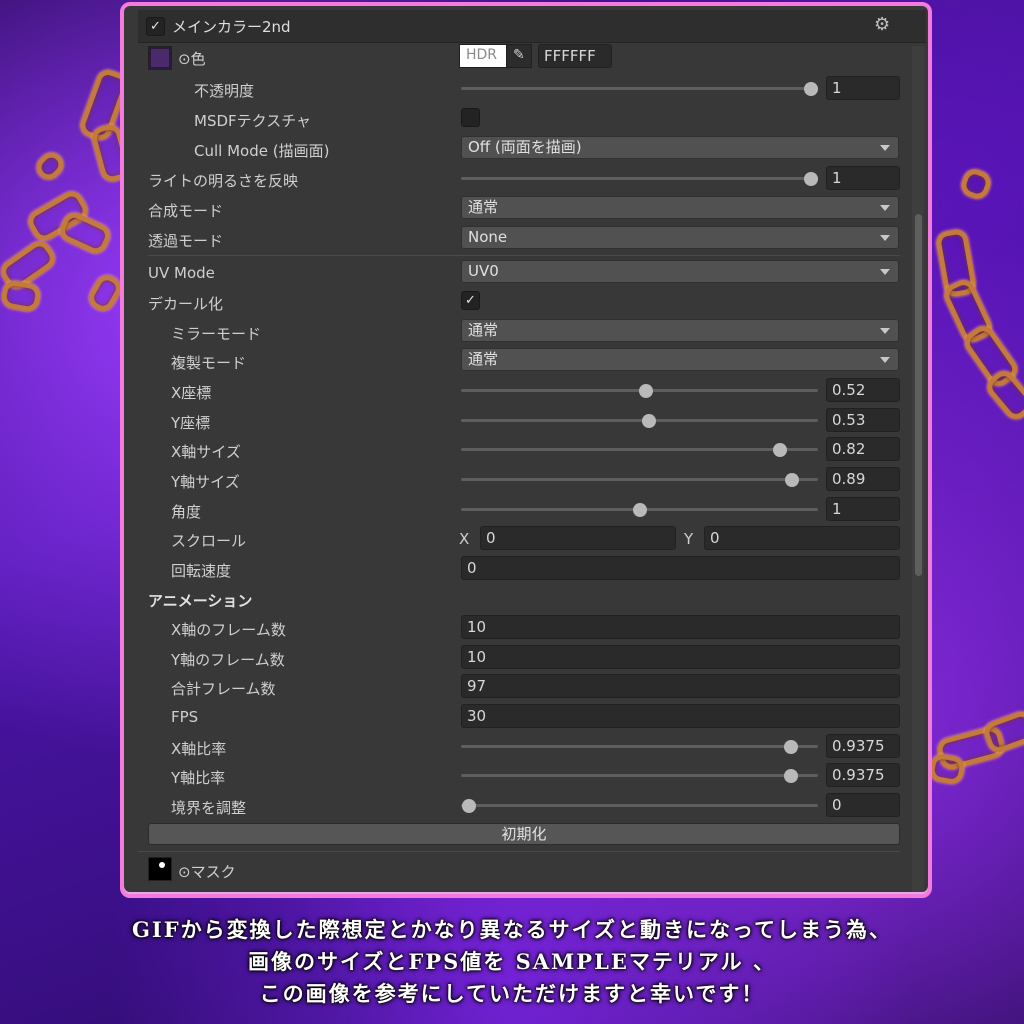 This screenshot has width=1024, height=1024. Describe the element at coordinates (639, 178) in the screenshot. I see `light-slider` at that location.